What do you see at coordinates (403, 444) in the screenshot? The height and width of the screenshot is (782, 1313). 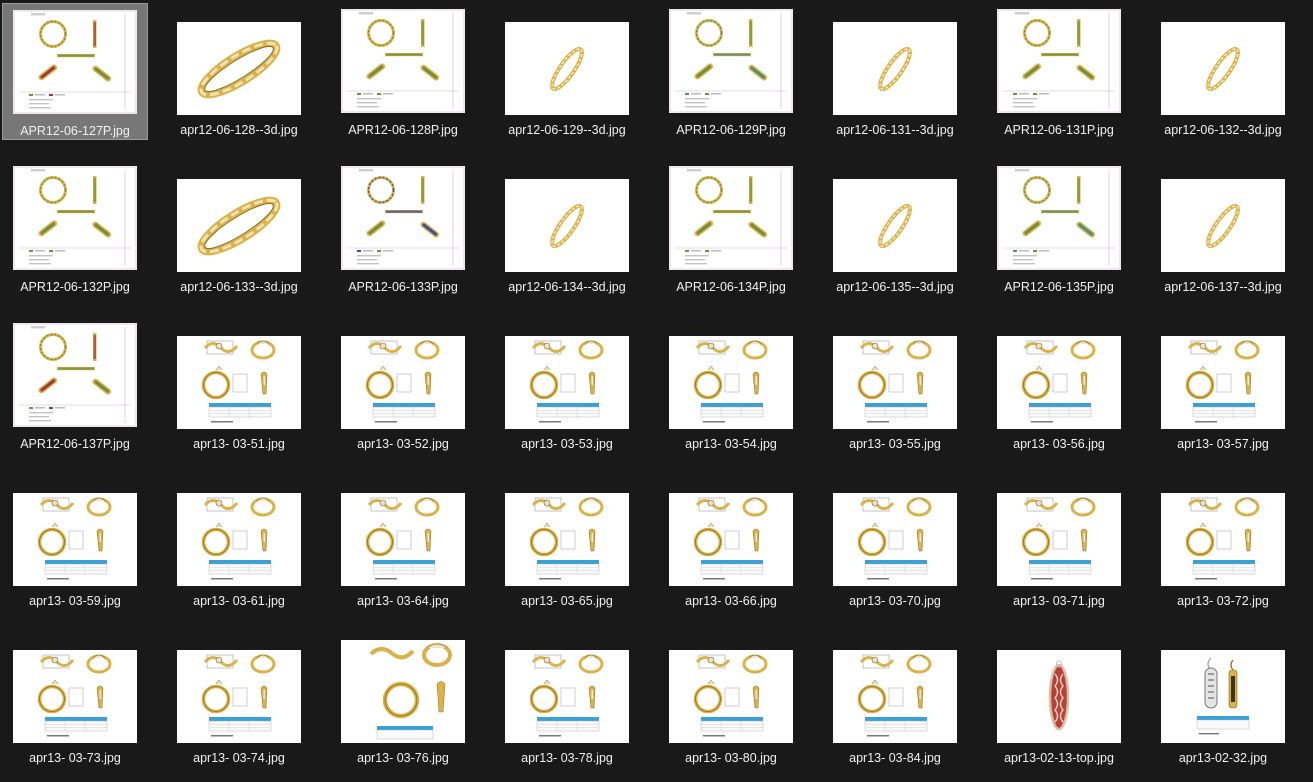 I see `file-name-label: apr13- 03-52.jpg` at bounding box center [403, 444].